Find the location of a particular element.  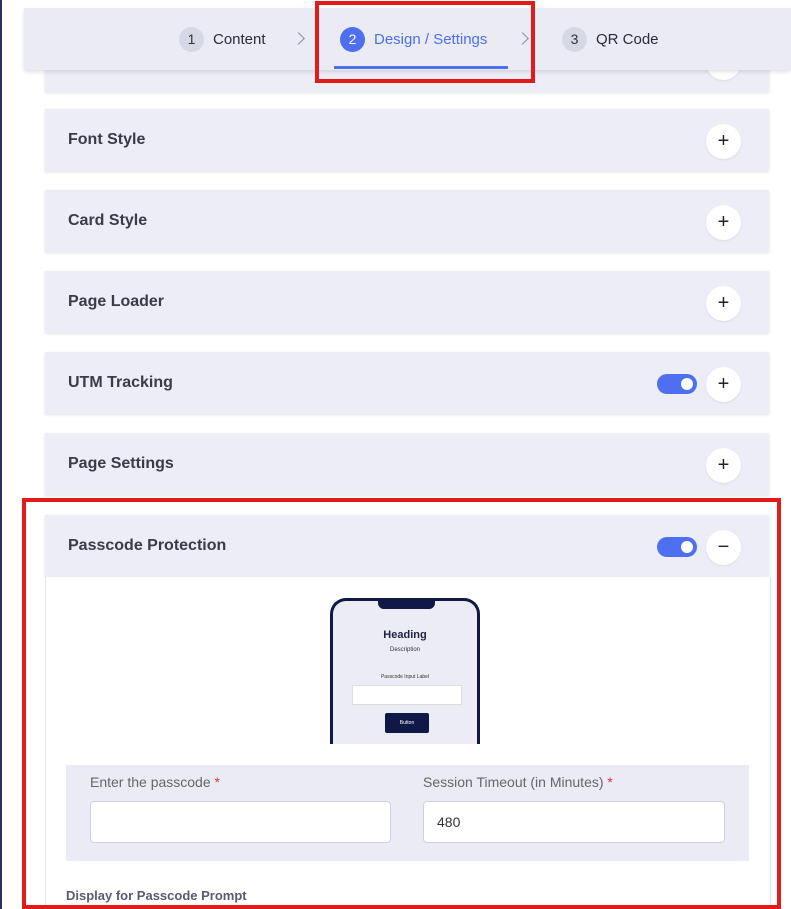

panel-title: Passcode Protection is located at coordinates (147, 545).